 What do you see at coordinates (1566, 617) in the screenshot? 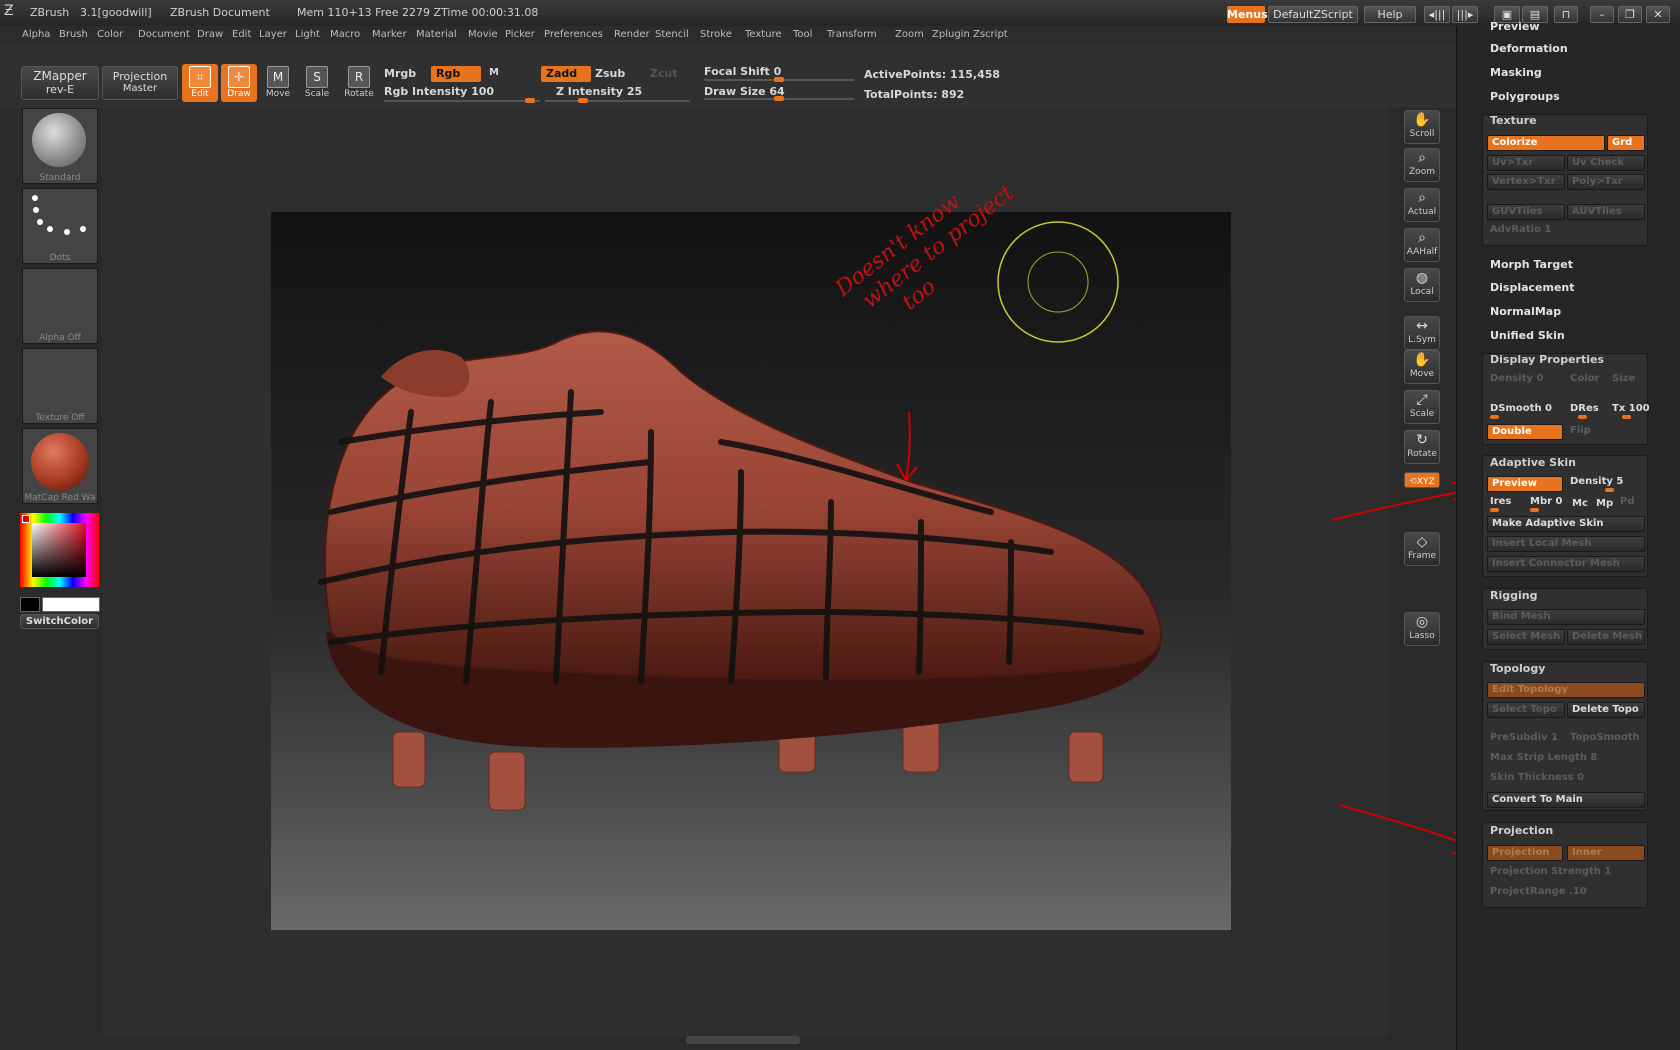
I see `bind-mesh-button: Bind Mesh` at bounding box center [1566, 617].